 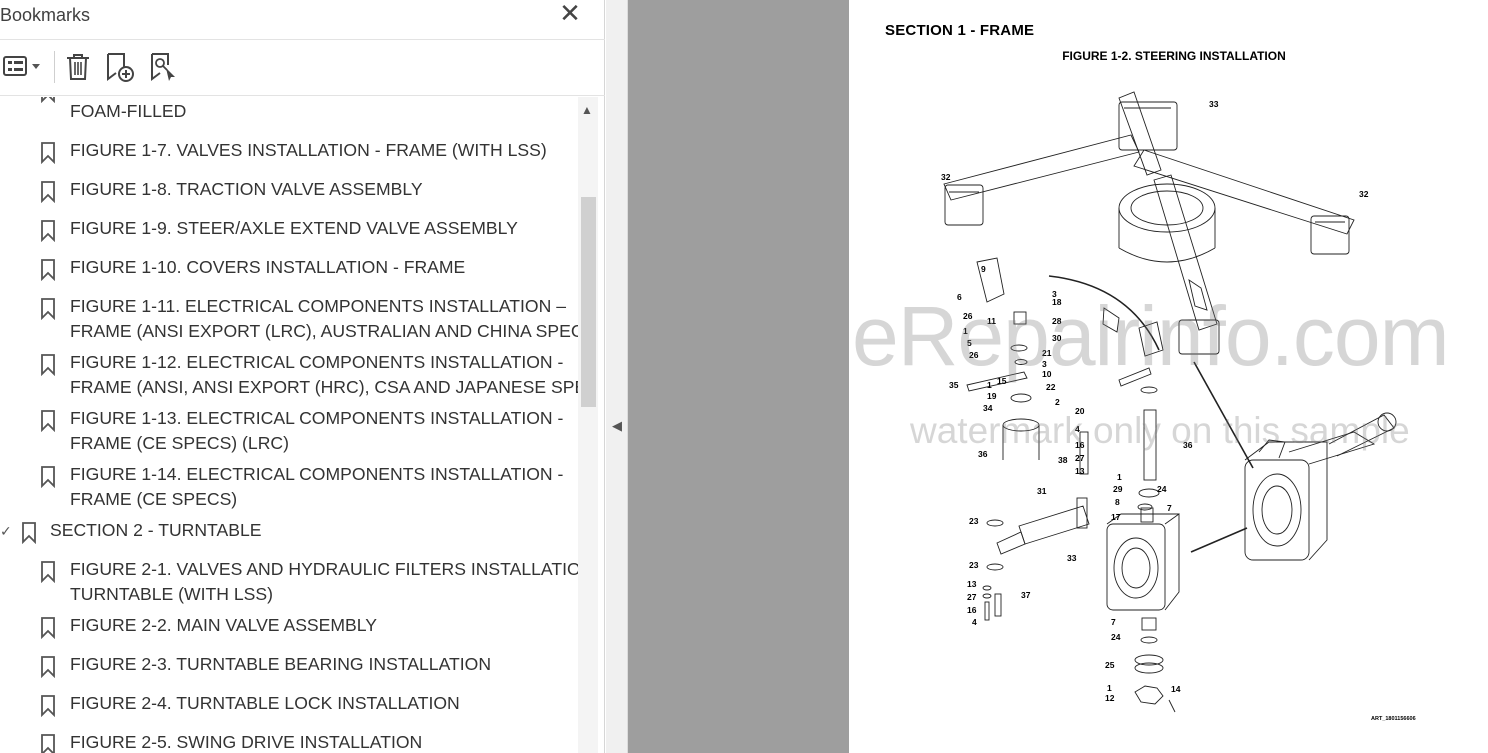 What do you see at coordinates (1110, 698) in the screenshot?
I see `part-number-label: 12` at bounding box center [1110, 698].